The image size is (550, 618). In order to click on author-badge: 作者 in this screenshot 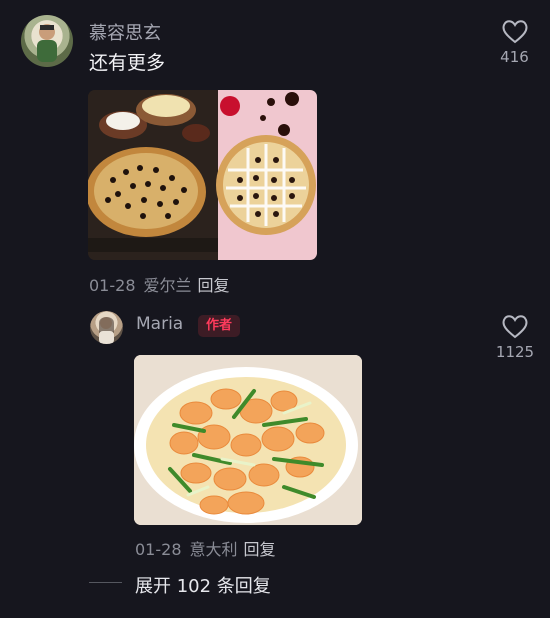, I will do `click(219, 326)`.